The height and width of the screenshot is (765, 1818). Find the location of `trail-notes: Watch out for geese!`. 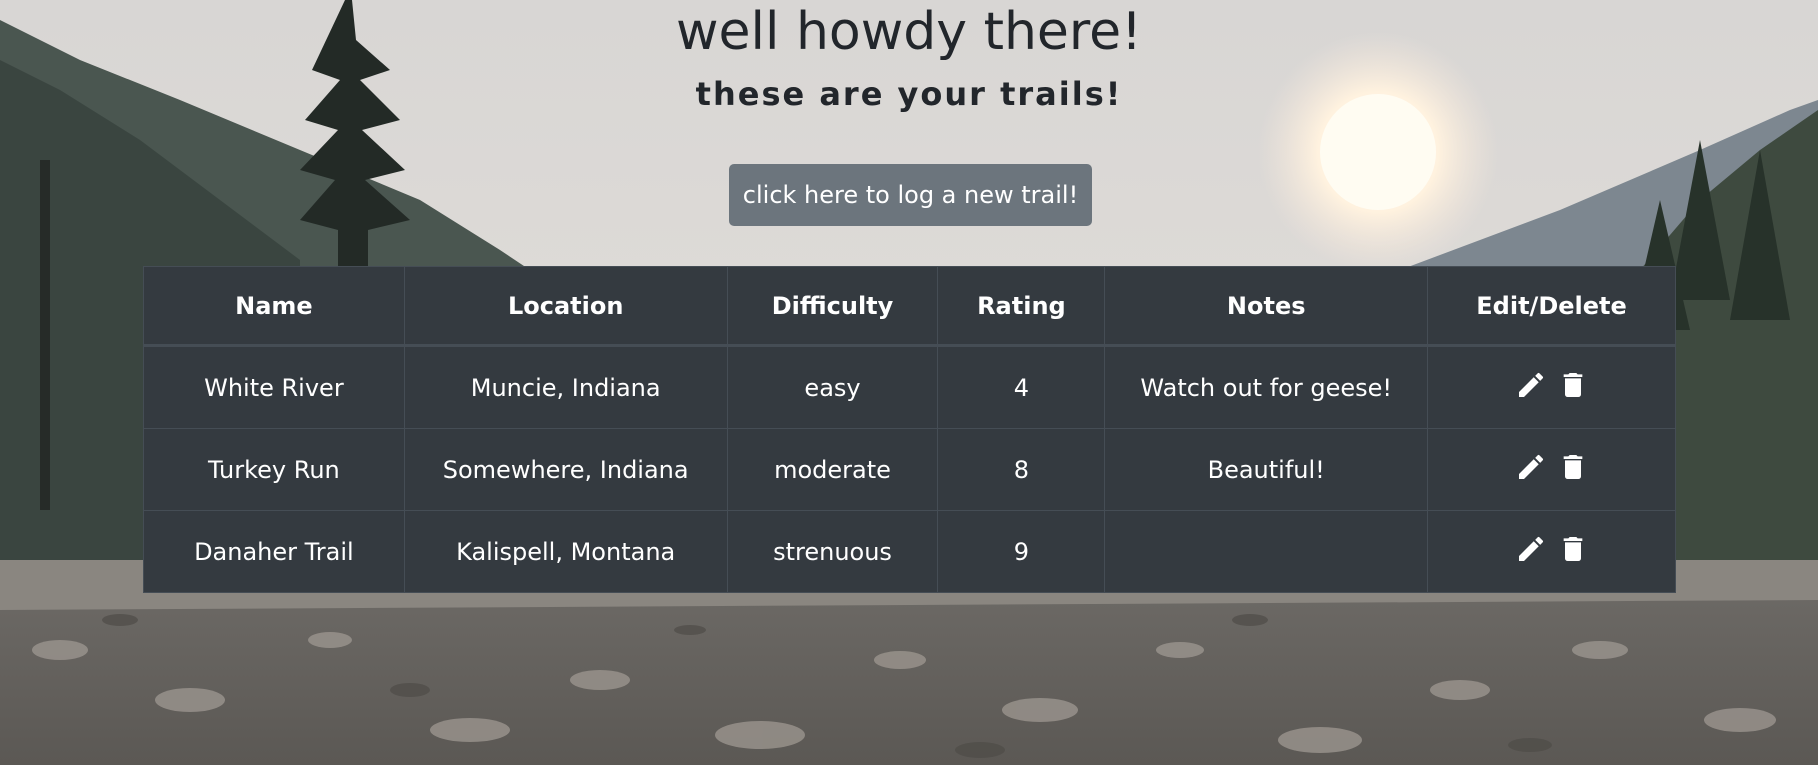

trail-notes: Watch out for geese! is located at coordinates (1266, 387).